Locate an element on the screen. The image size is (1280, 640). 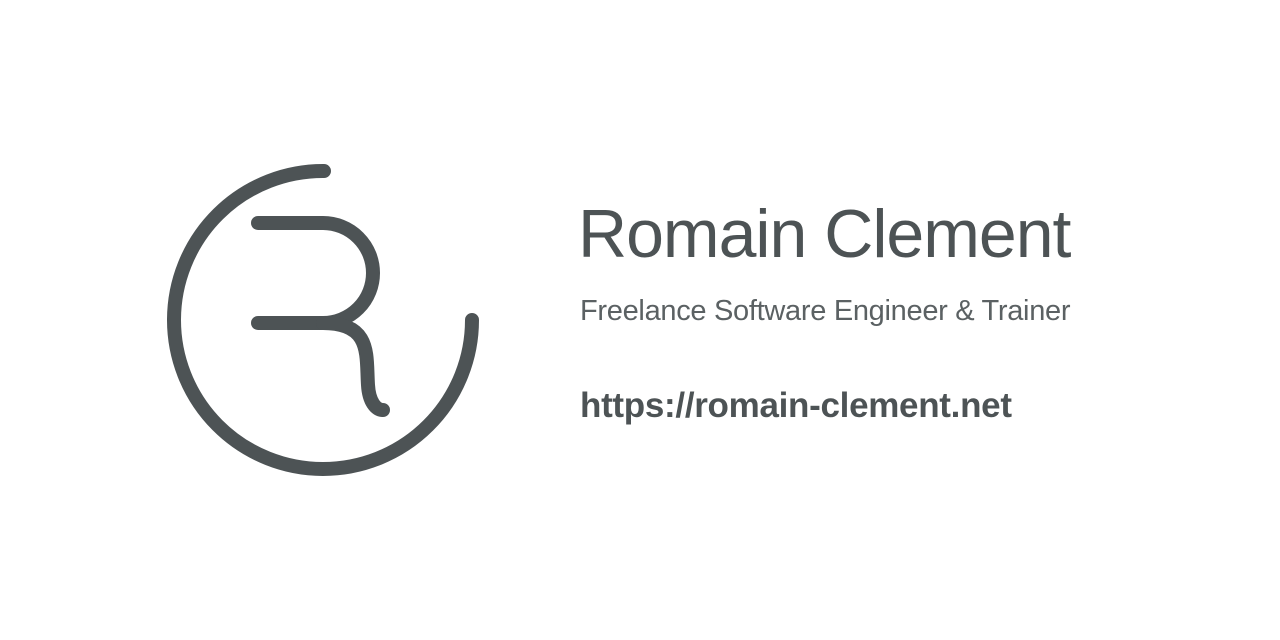
logo-mark is located at coordinates (323, 319).